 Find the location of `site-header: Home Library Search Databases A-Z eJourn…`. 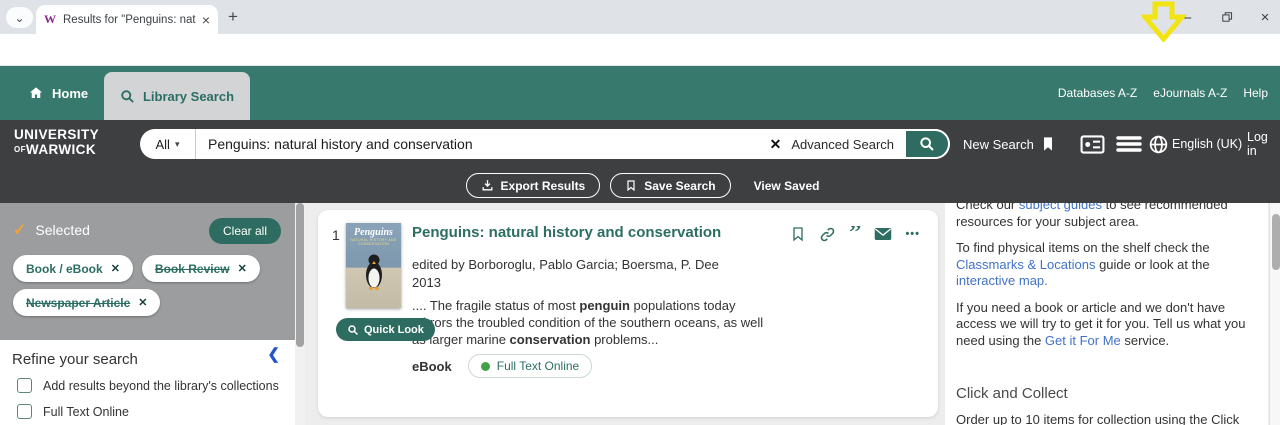

site-header: Home Library Search Databases A-Z eJourn… is located at coordinates (640, 93).